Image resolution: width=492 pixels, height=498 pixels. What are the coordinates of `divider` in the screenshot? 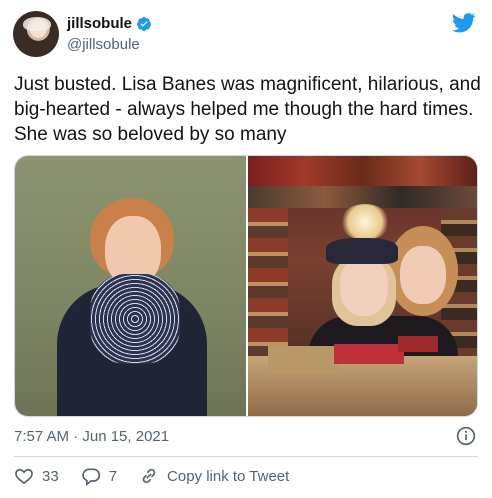 It's located at (246, 456).